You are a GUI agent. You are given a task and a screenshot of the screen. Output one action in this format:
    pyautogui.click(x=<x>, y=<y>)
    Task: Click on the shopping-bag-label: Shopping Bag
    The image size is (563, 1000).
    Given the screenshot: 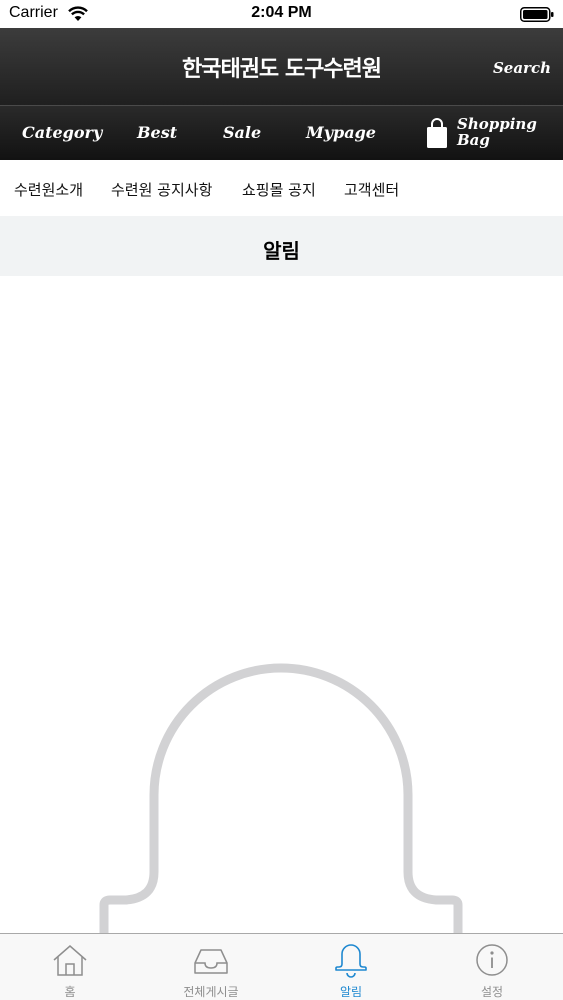 What is the action you would take?
    pyautogui.click(x=497, y=132)
    